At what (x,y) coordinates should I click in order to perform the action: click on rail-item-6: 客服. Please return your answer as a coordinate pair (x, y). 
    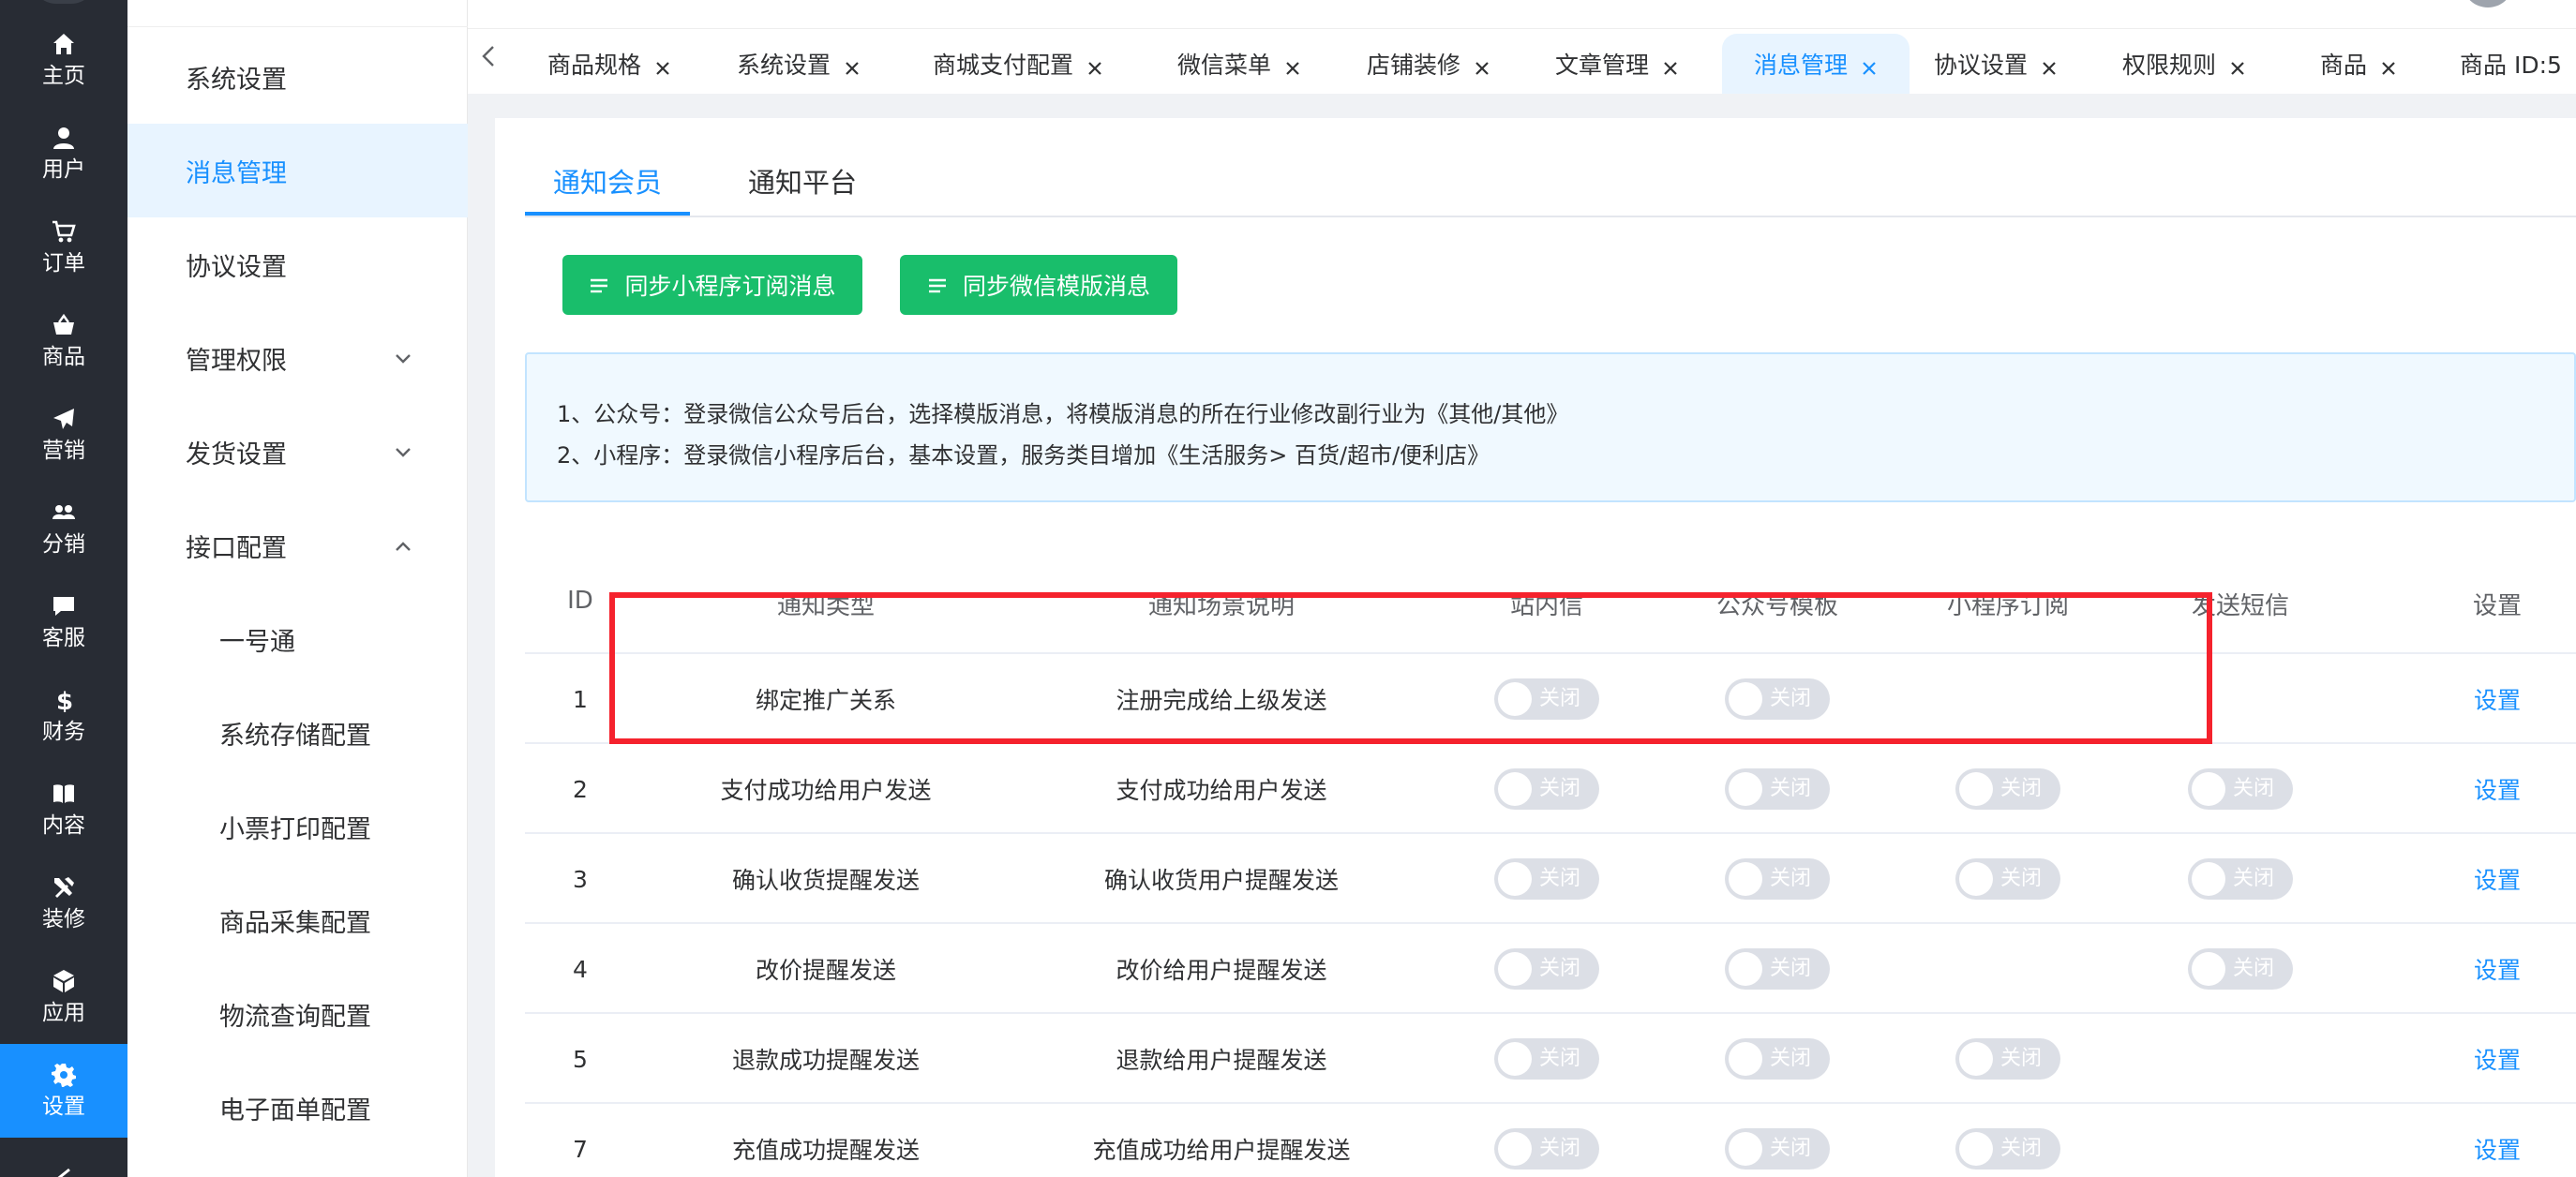
    Looking at the image, I should click on (64, 622).